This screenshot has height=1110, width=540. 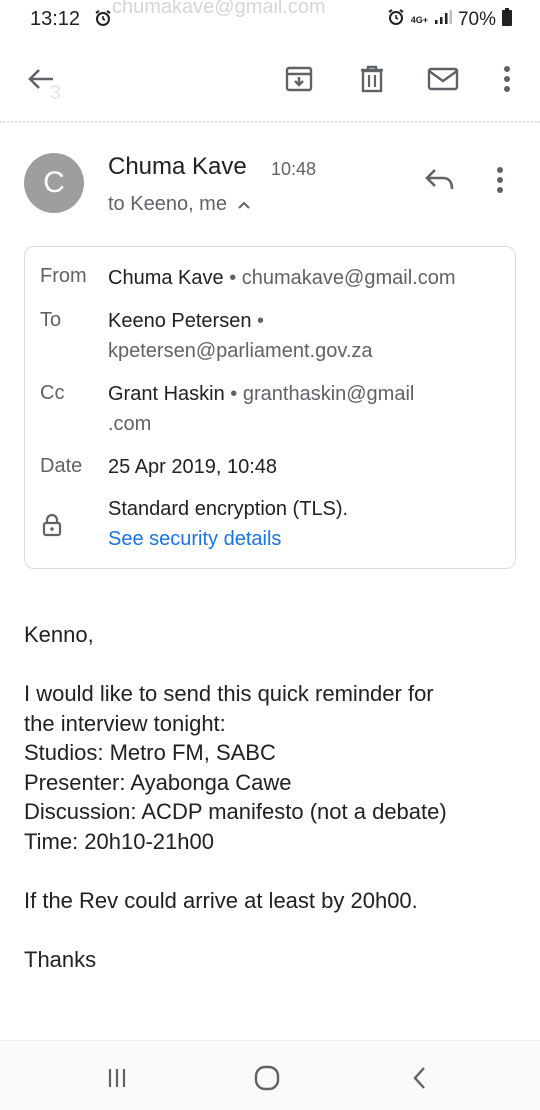 I want to click on home-icon, so click(x=267, y=1078).